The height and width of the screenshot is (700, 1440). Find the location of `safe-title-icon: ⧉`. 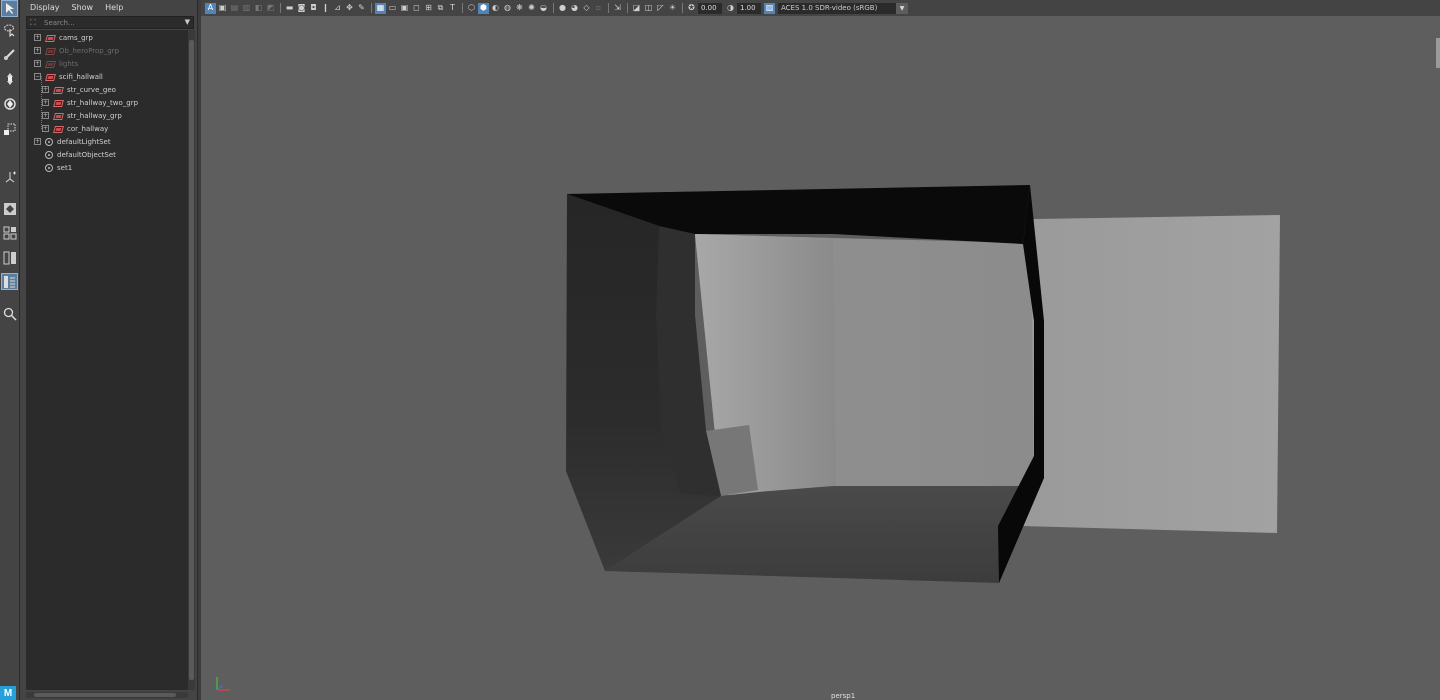

safe-title-icon: ⧉ is located at coordinates (440, 8).